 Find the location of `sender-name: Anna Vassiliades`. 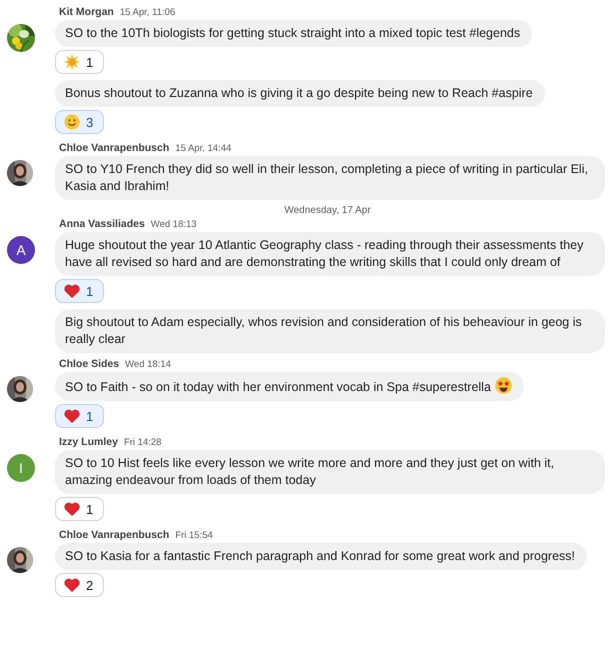

sender-name: Anna Vassiliades is located at coordinates (102, 224).